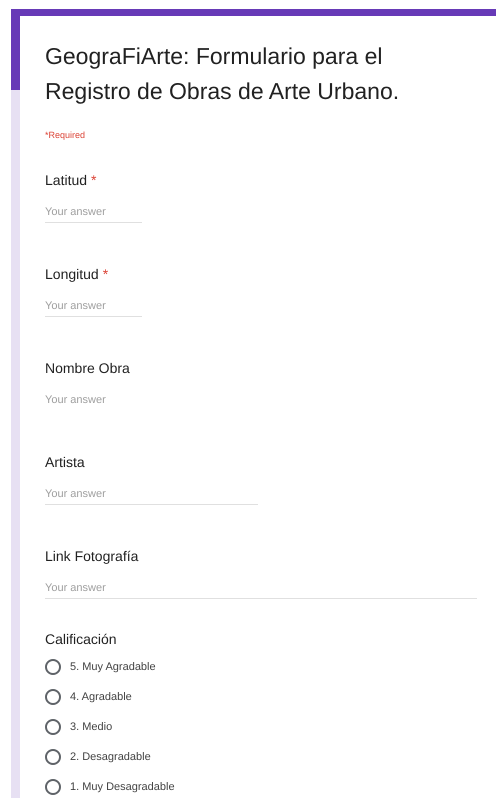 The width and height of the screenshot is (496, 798). What do you see at coordinates (270, 757) in the screenshot?
I see `radio-option: 2. Desagradable` at bounding box center [270, 757].